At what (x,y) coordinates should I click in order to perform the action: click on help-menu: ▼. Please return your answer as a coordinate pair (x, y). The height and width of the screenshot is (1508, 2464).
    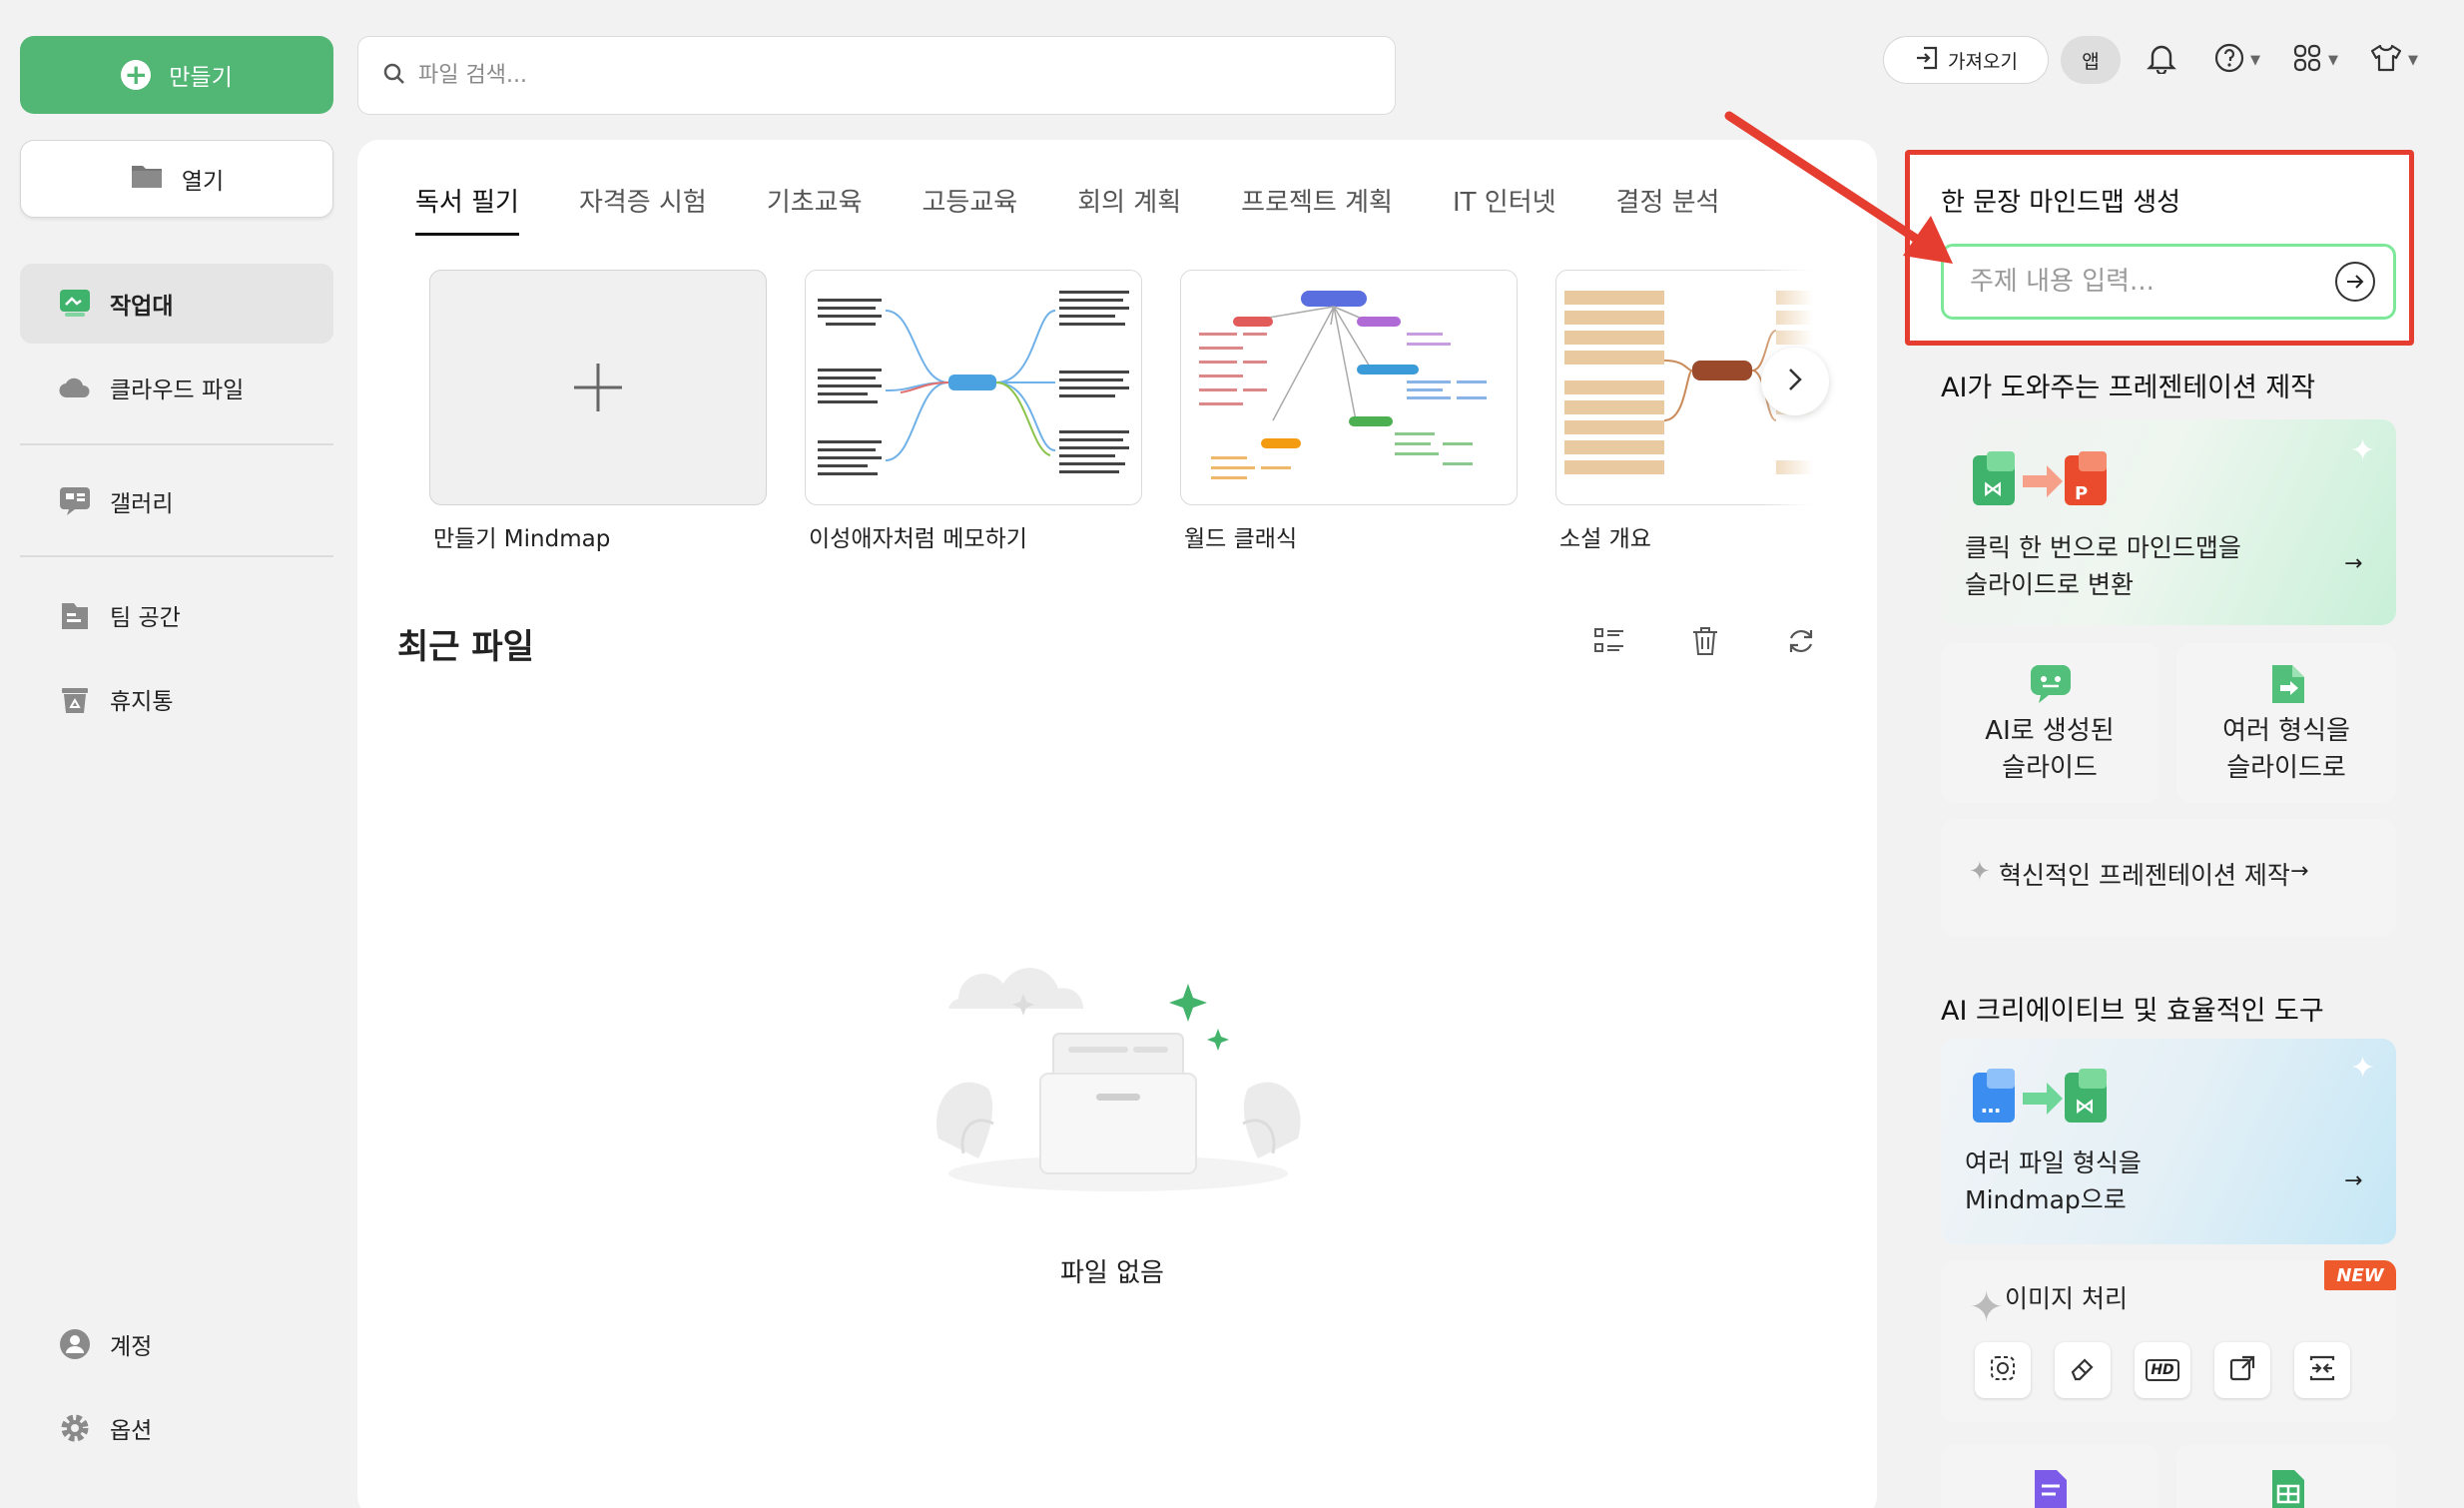
    Looking at the image, I should click on (2237, 60).